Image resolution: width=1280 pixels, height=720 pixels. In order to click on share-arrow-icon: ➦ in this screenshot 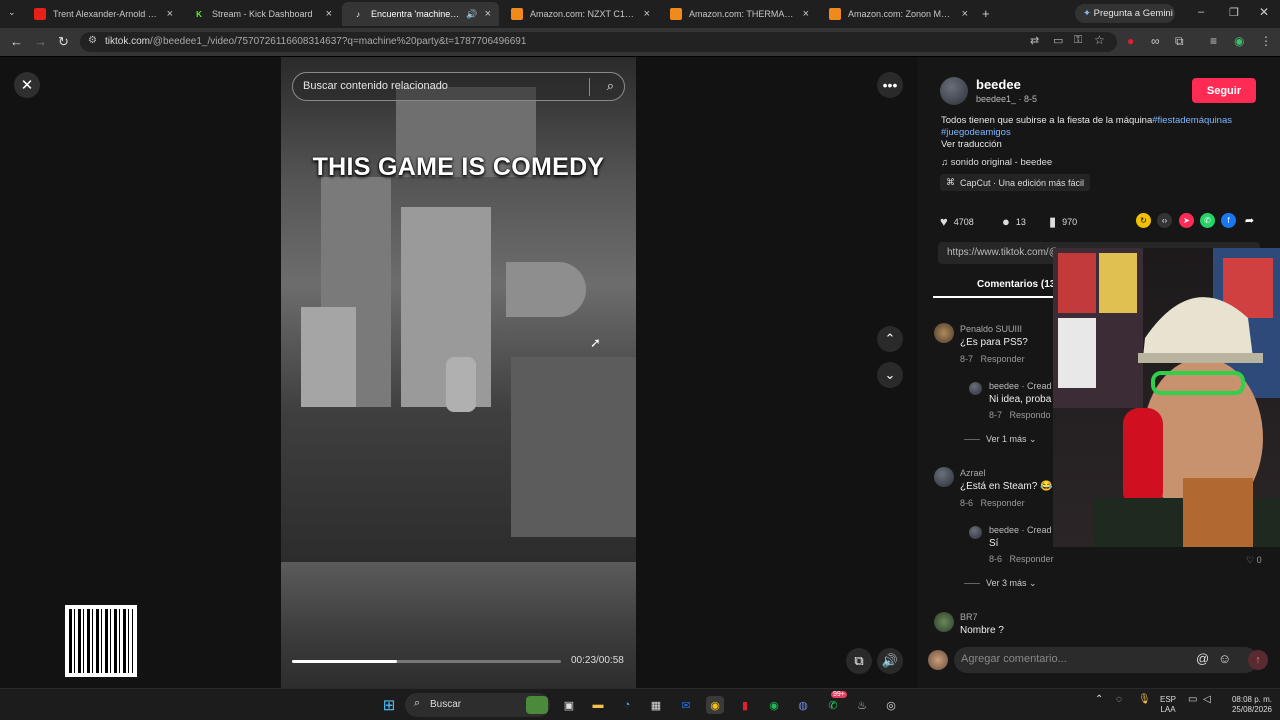, I will do `click(1249, 220)`.